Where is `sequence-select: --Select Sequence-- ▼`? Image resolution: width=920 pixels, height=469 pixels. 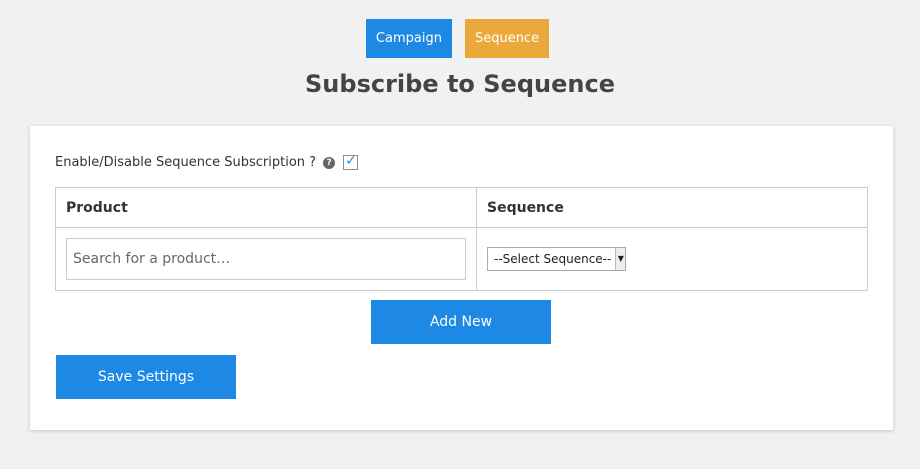 sequence-select: --Select Sequence-- ▼ is located at coordinates (557, 259).